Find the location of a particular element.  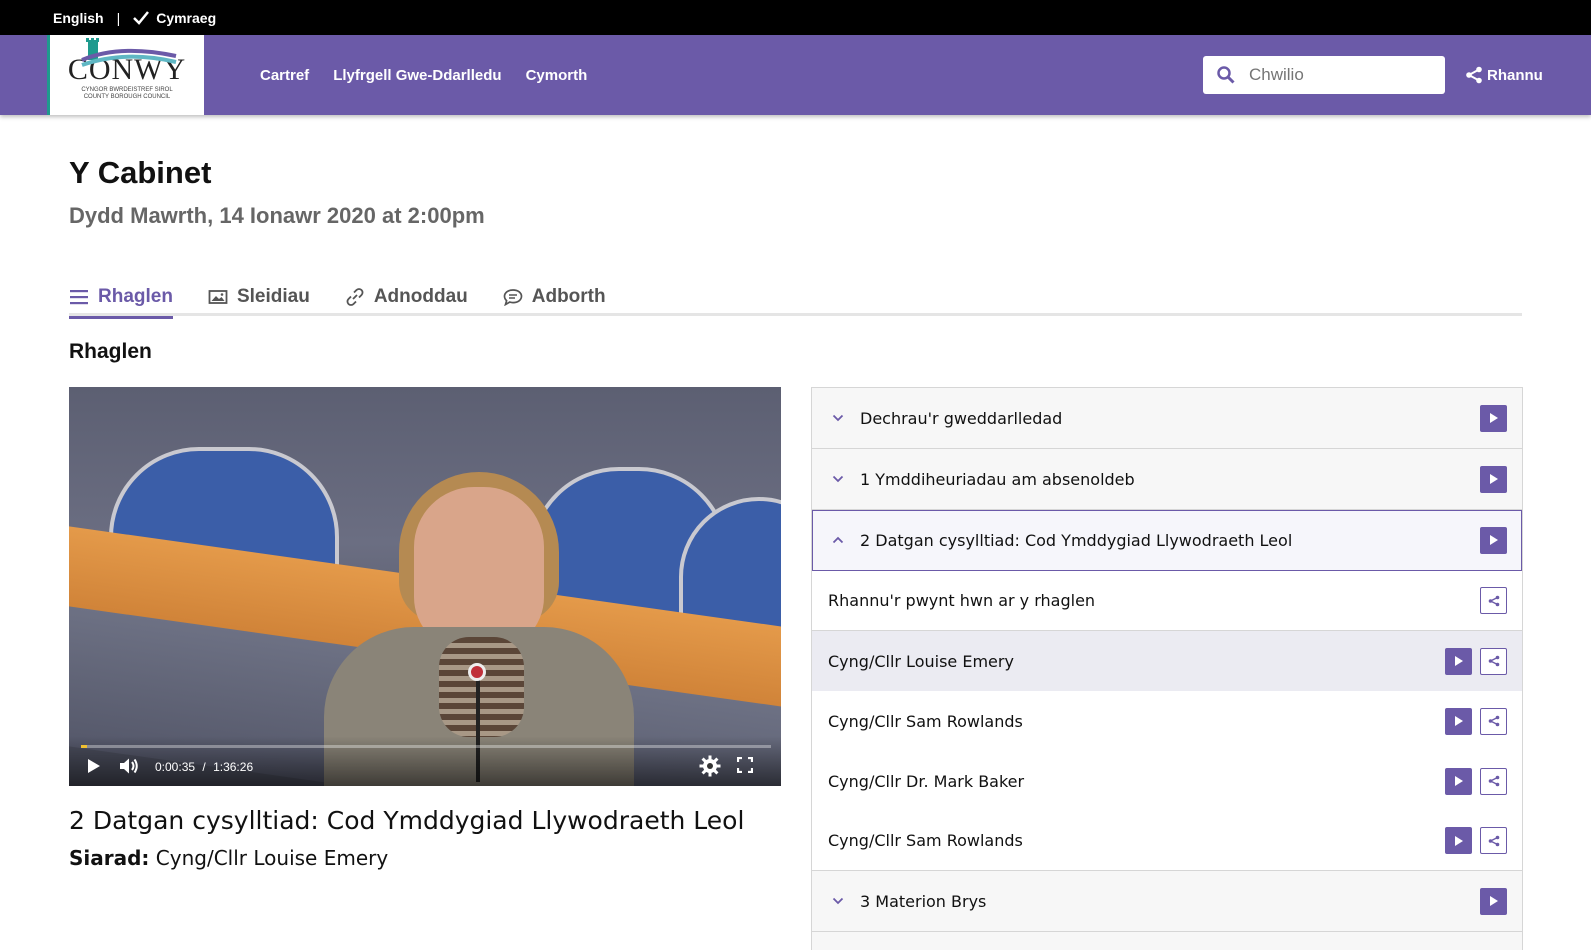

castle-wave-icon is located at coordinates (129, 52).